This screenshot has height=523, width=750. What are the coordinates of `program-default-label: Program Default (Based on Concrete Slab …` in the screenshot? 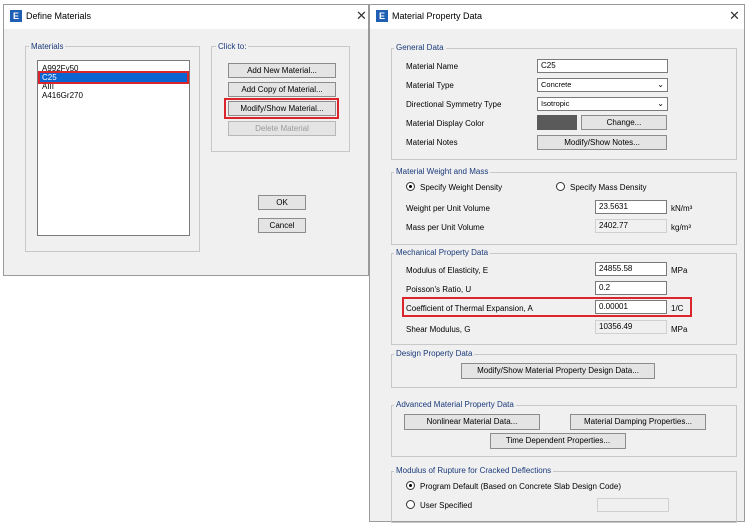 It's located at (520, 486).